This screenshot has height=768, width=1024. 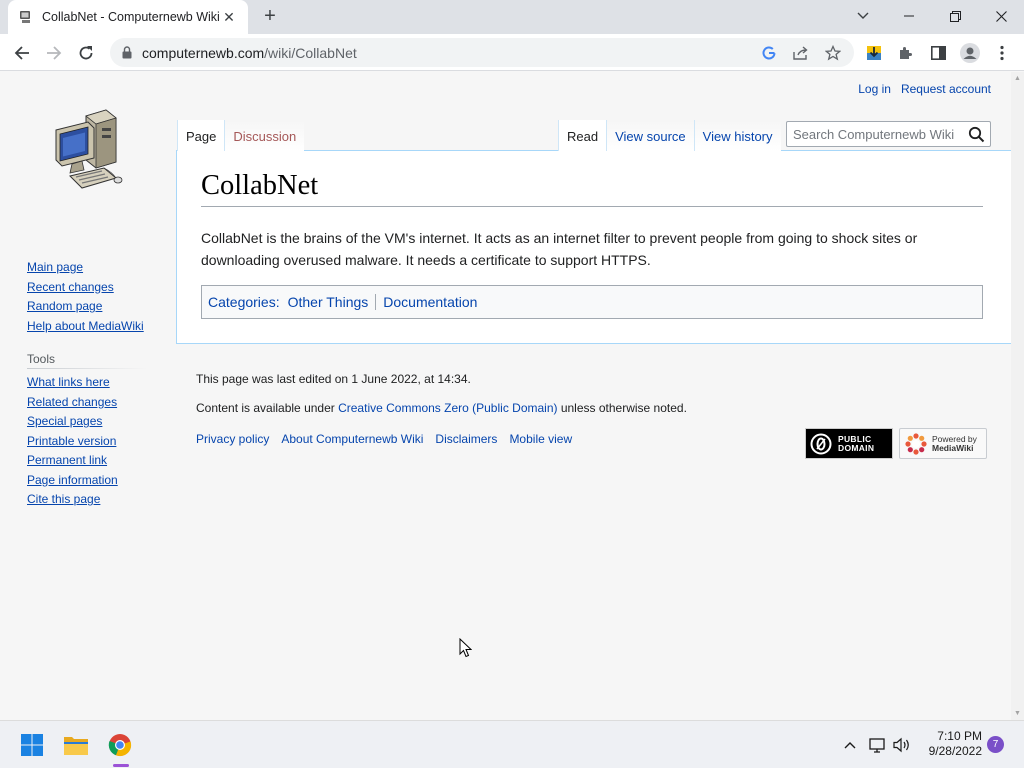 I want to click on personal-tools: Log in Request account, so click(x=924, y=89).